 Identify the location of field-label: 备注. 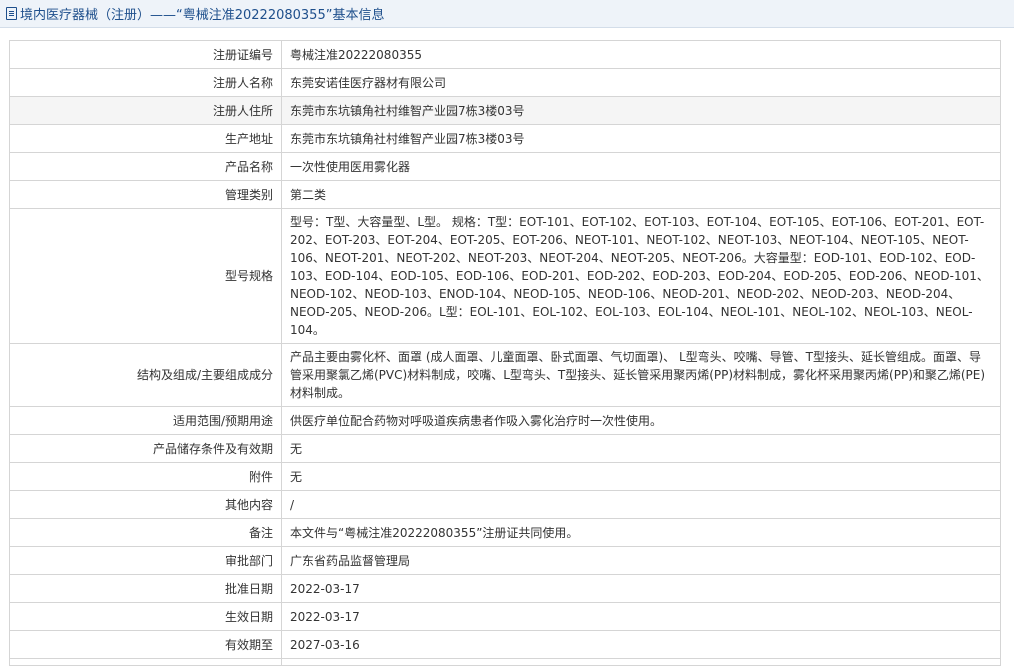
(145, 532).